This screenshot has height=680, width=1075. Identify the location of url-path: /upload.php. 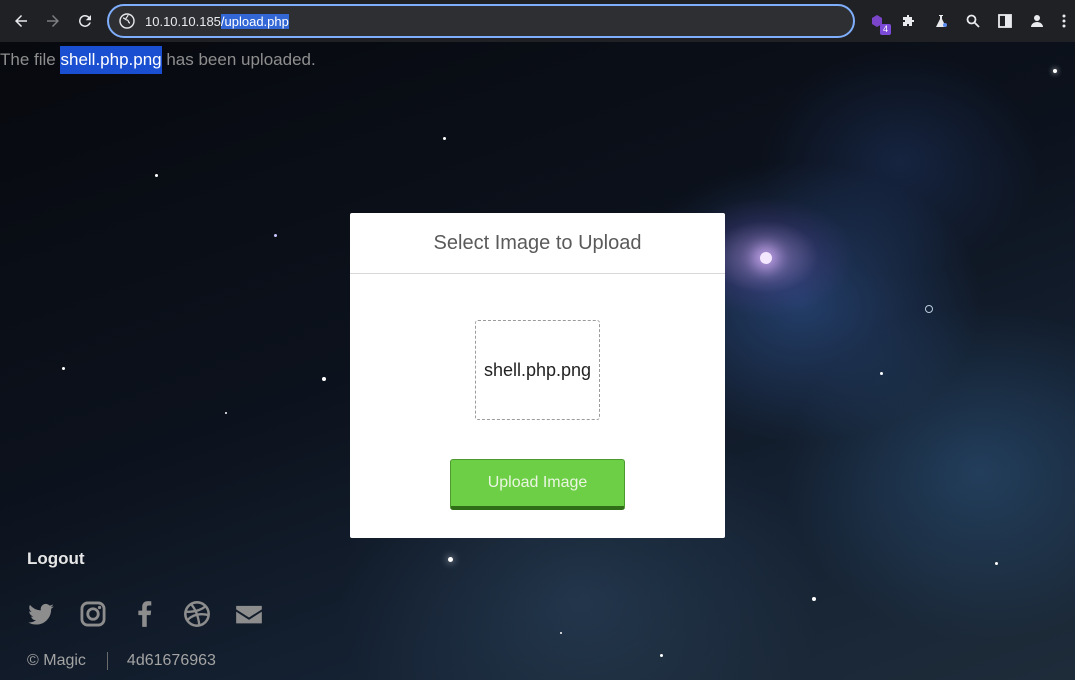
(254, 21).